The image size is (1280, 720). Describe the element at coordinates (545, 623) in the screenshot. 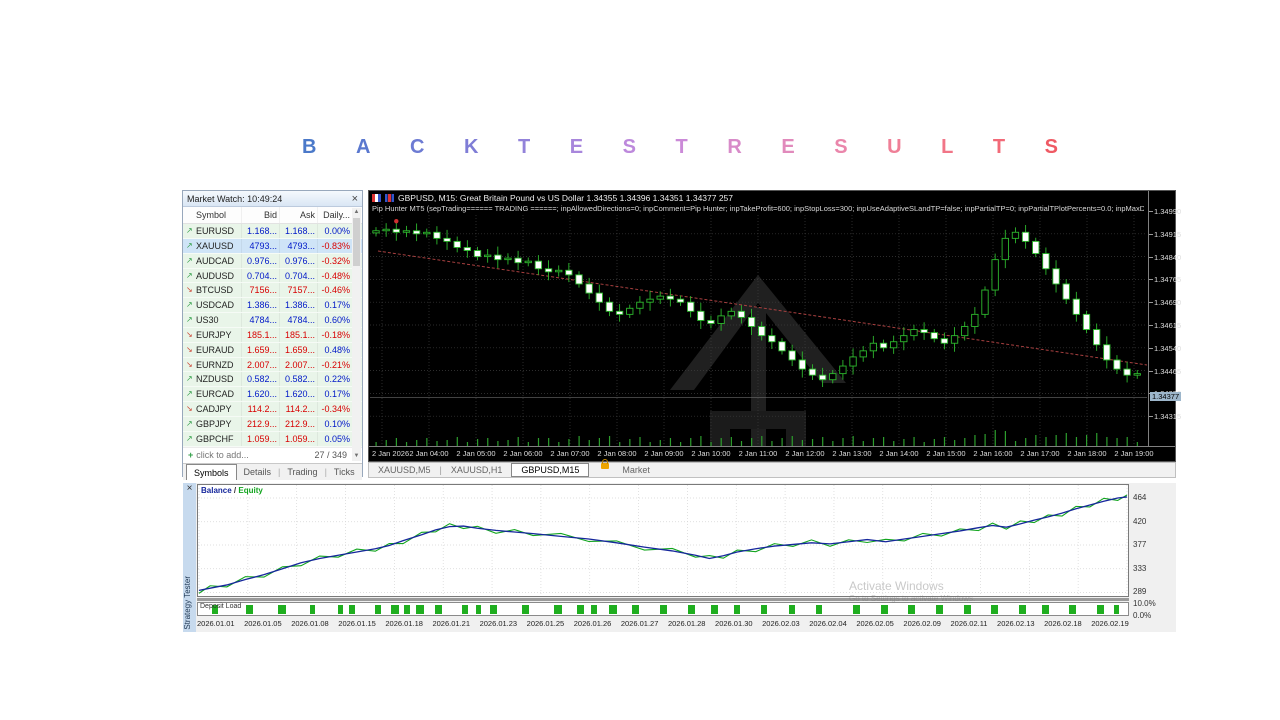

I see `date-label: 2026.01.25` at that location.